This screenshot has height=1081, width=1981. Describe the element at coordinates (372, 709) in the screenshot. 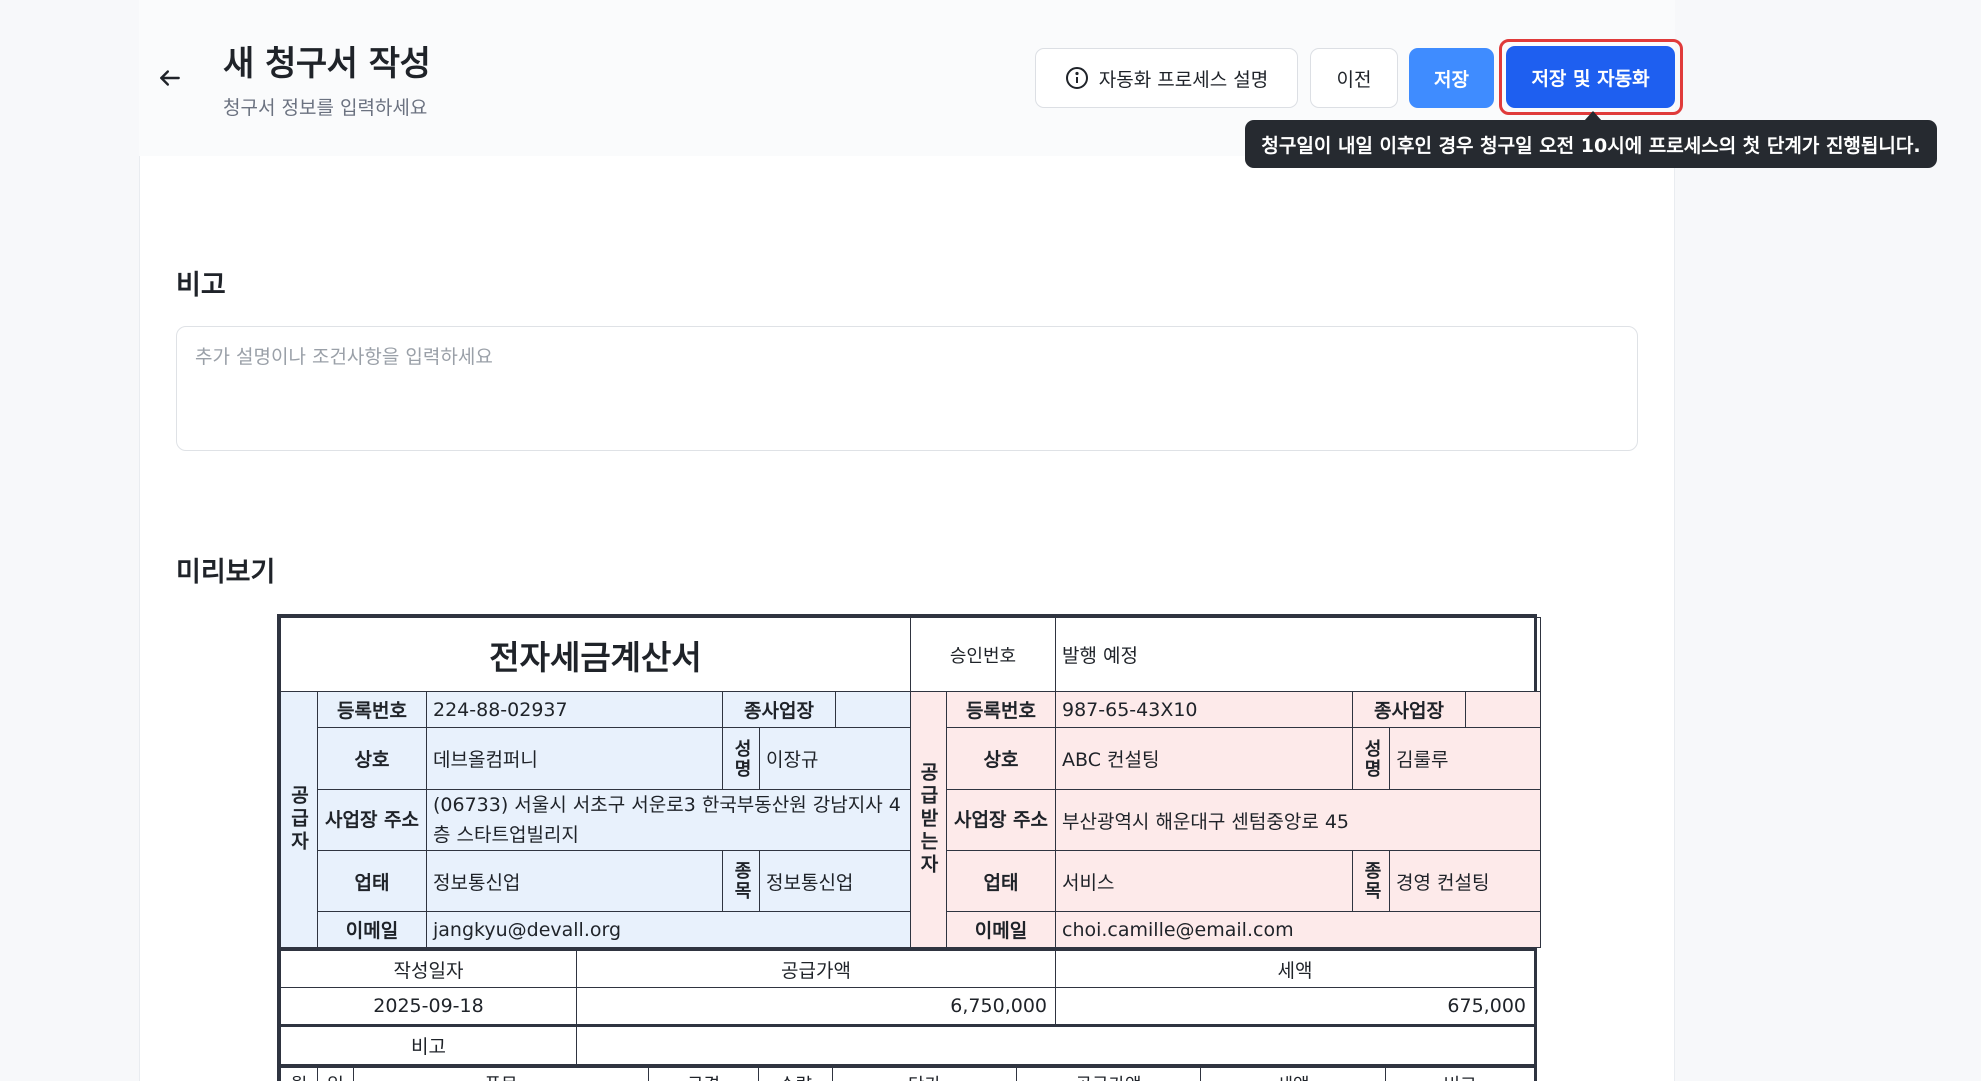

I see `supplier-reg-label: 등록번호` at that location.